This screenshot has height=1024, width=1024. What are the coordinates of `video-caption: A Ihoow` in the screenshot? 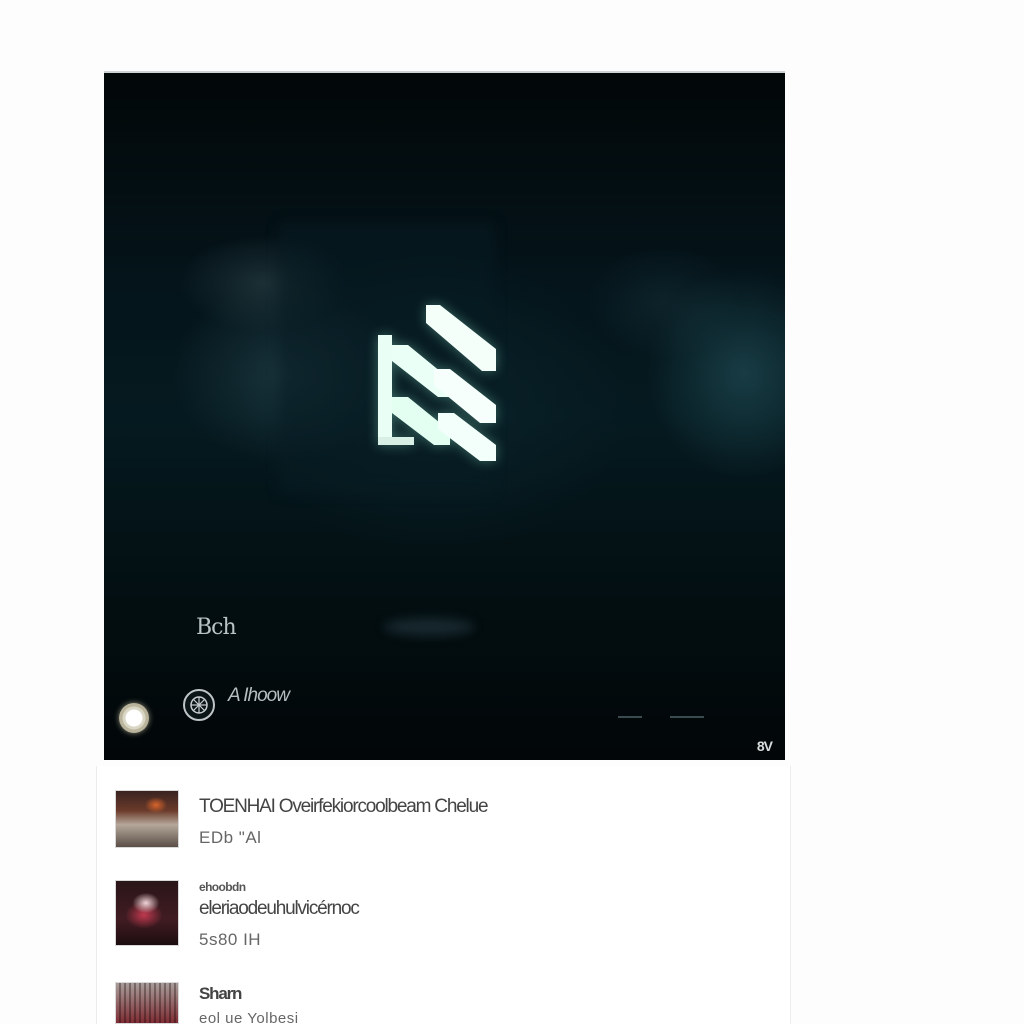 It's located at (259, 695).